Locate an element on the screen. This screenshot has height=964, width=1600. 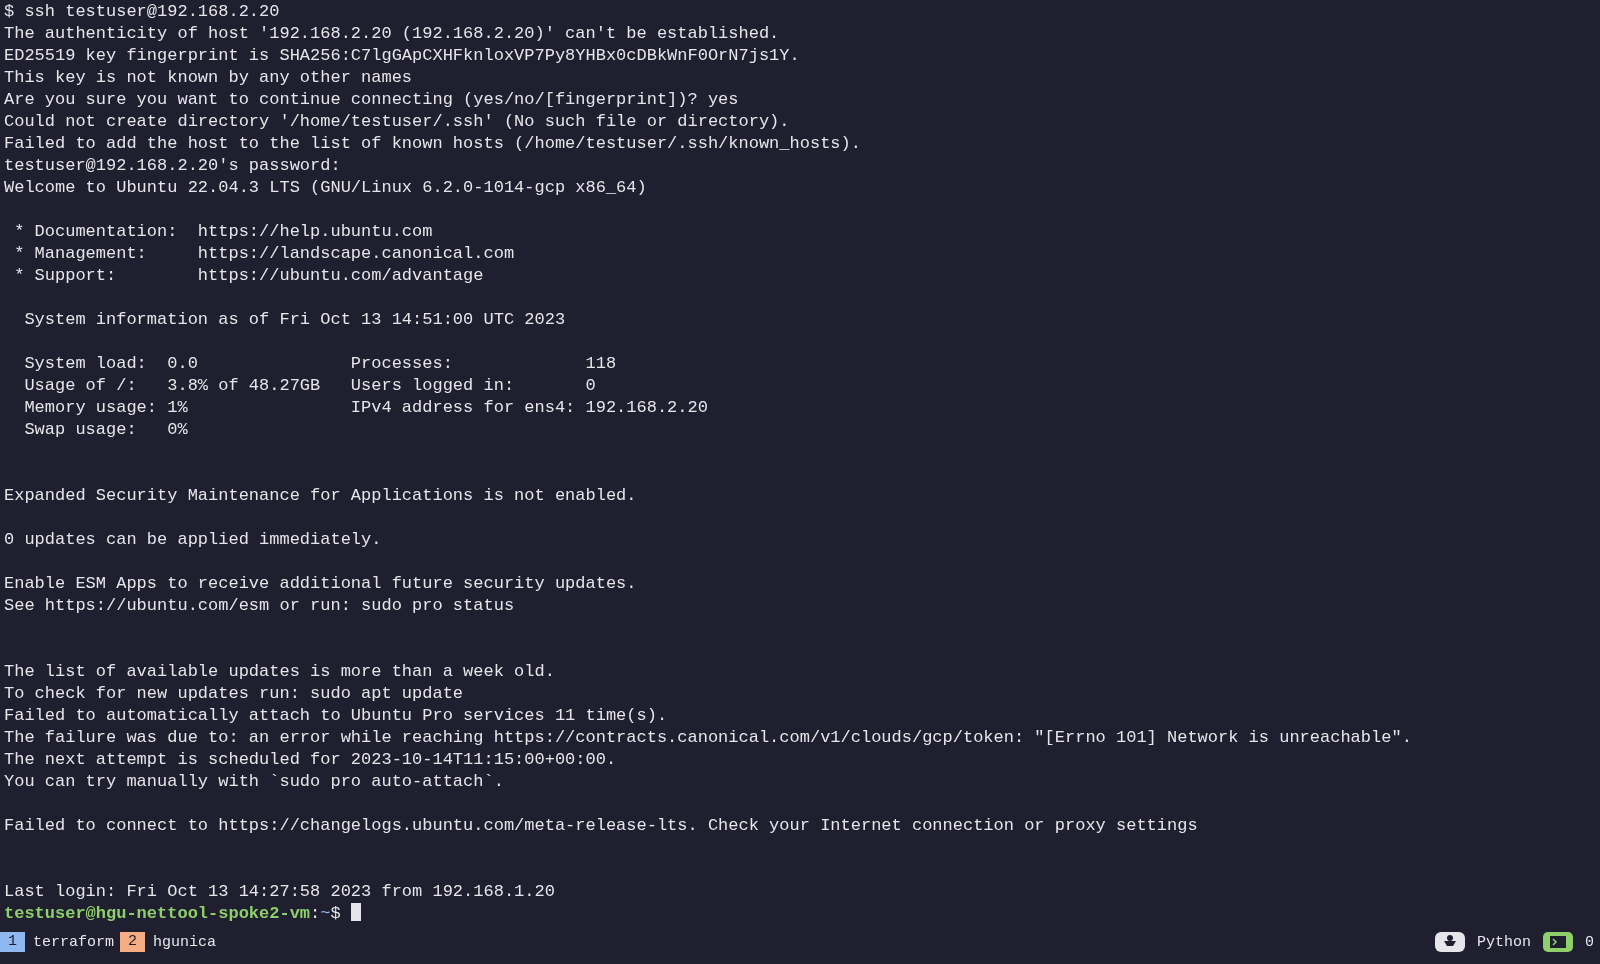
terminal-line: 0 updates can be applied immediately. is located at coordinates (193, 540).